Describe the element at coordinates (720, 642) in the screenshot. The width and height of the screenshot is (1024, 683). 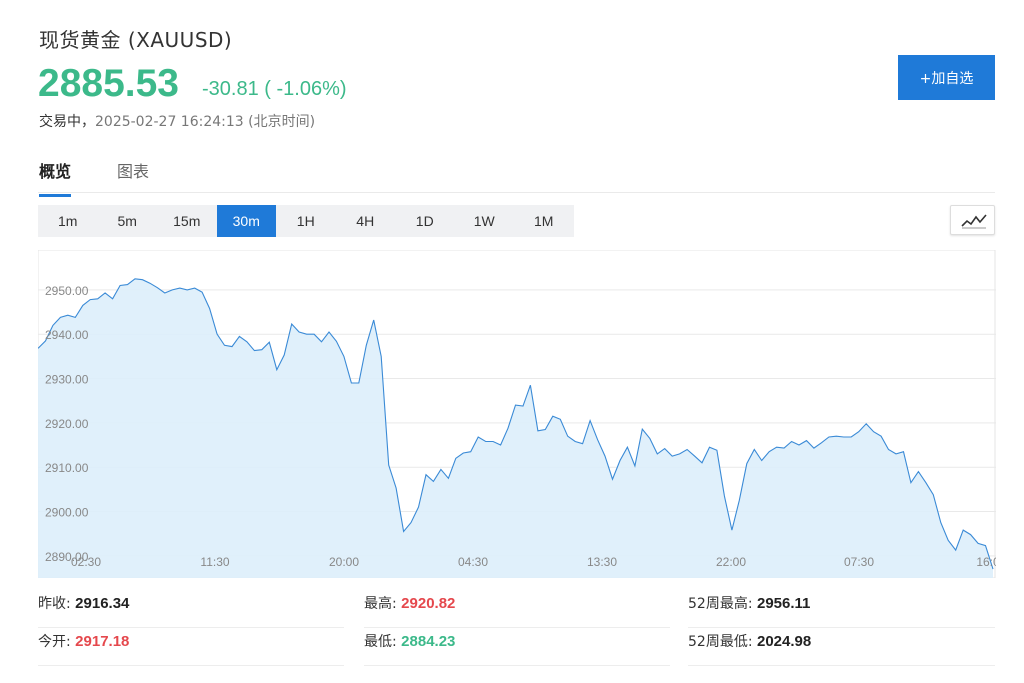
I see `stat-label: 52周最低:` at that location.